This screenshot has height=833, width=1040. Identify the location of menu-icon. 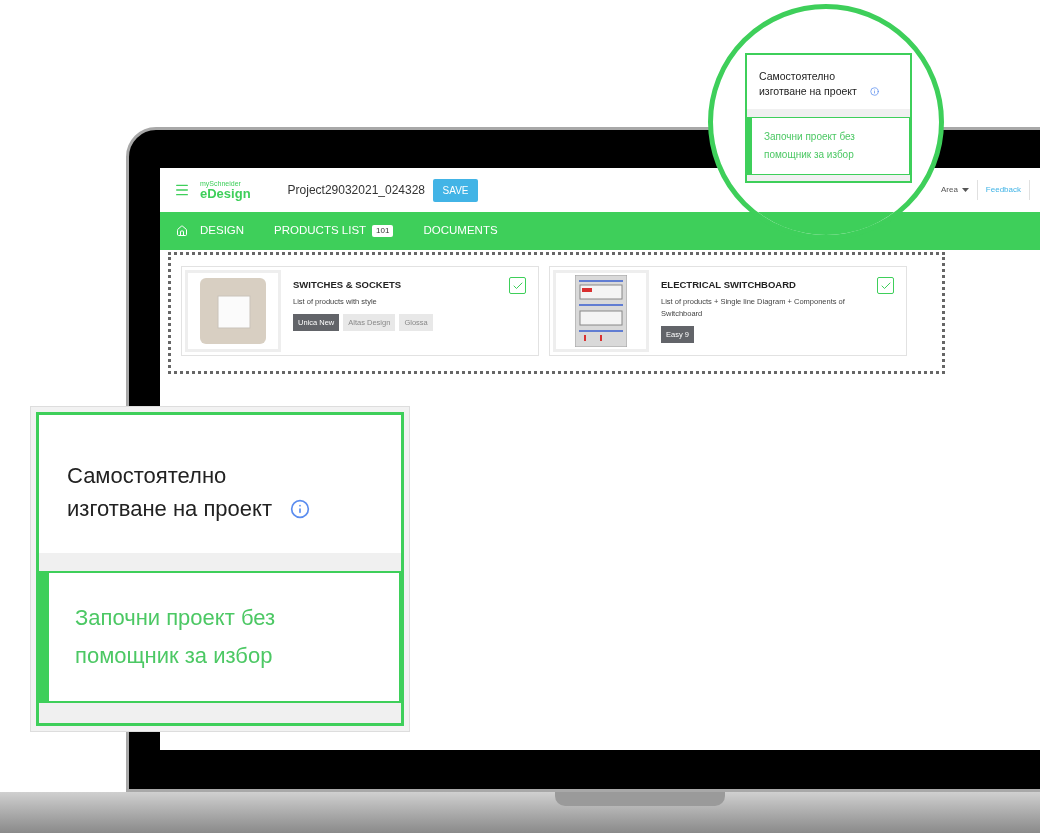
(182, 190).